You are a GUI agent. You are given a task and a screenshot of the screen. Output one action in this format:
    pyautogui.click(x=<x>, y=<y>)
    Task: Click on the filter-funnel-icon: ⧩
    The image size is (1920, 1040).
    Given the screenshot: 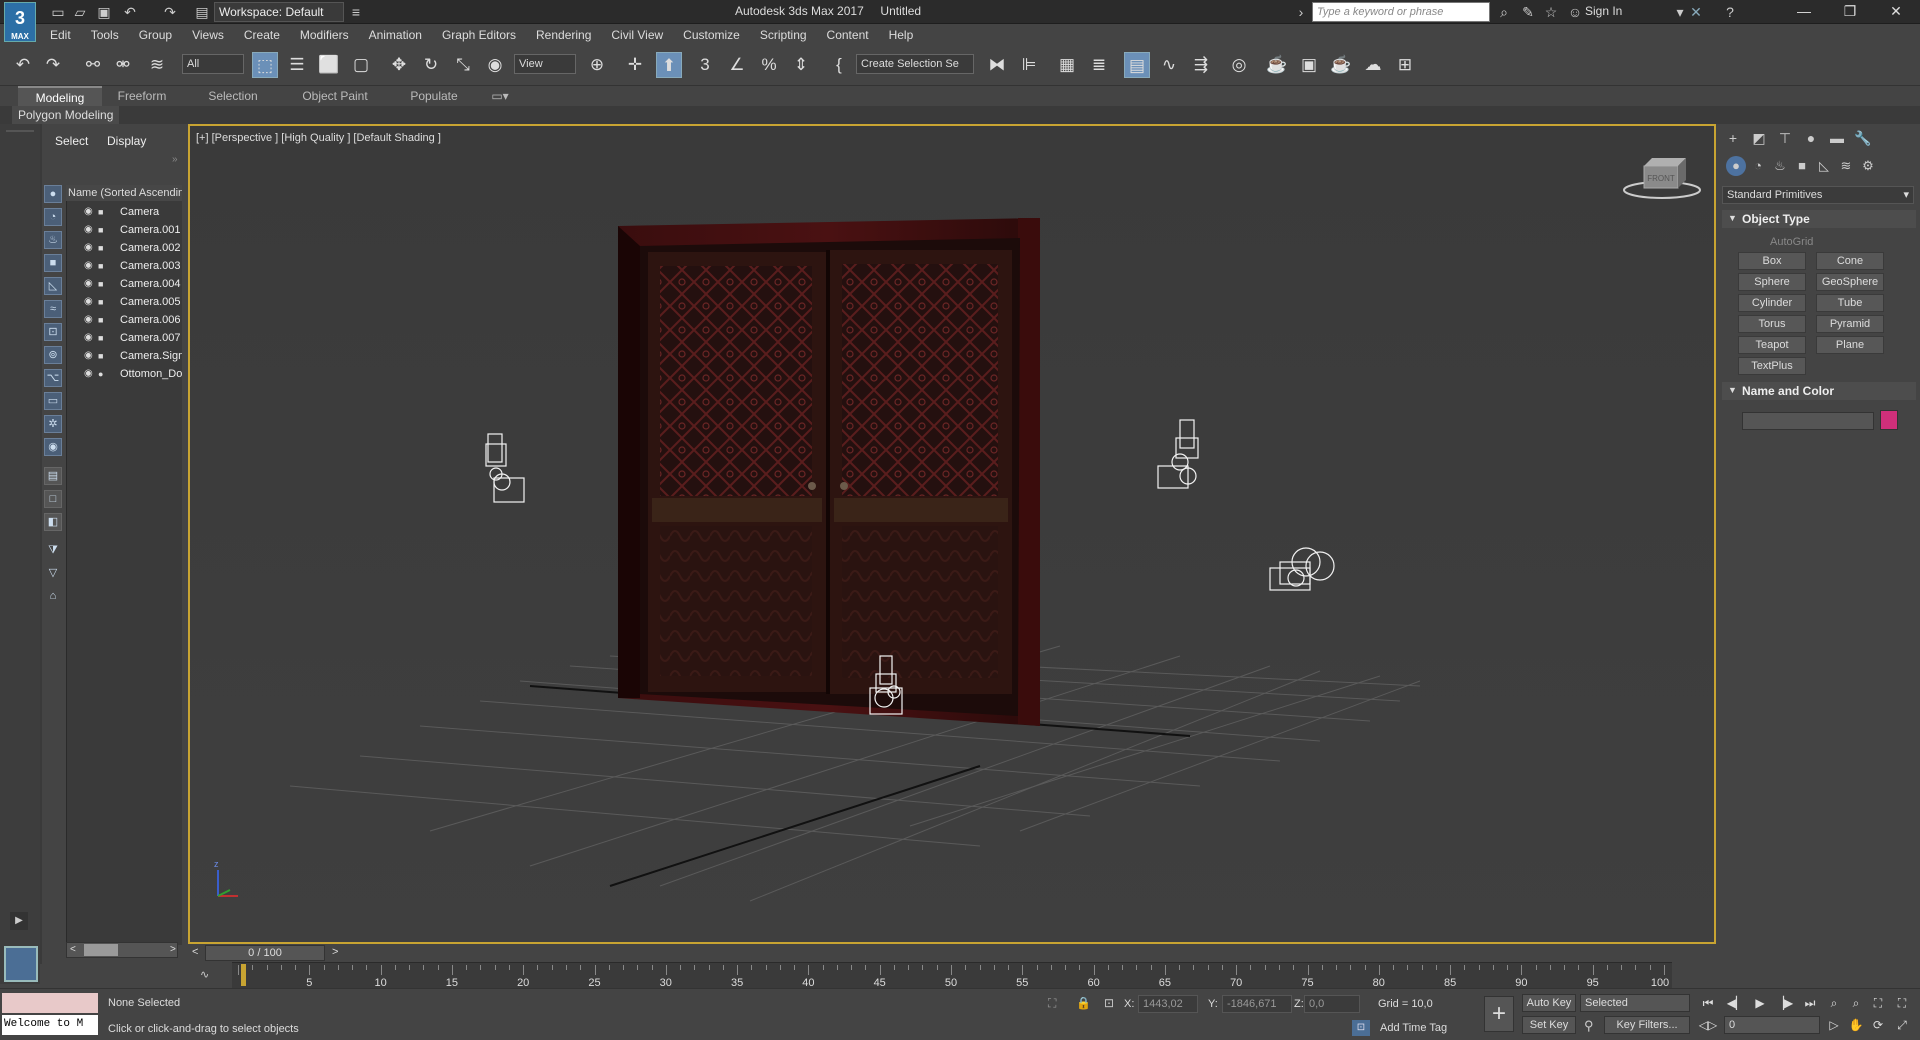 What is the action you would take?
    pyautogui.click(x=53, y=550)
    